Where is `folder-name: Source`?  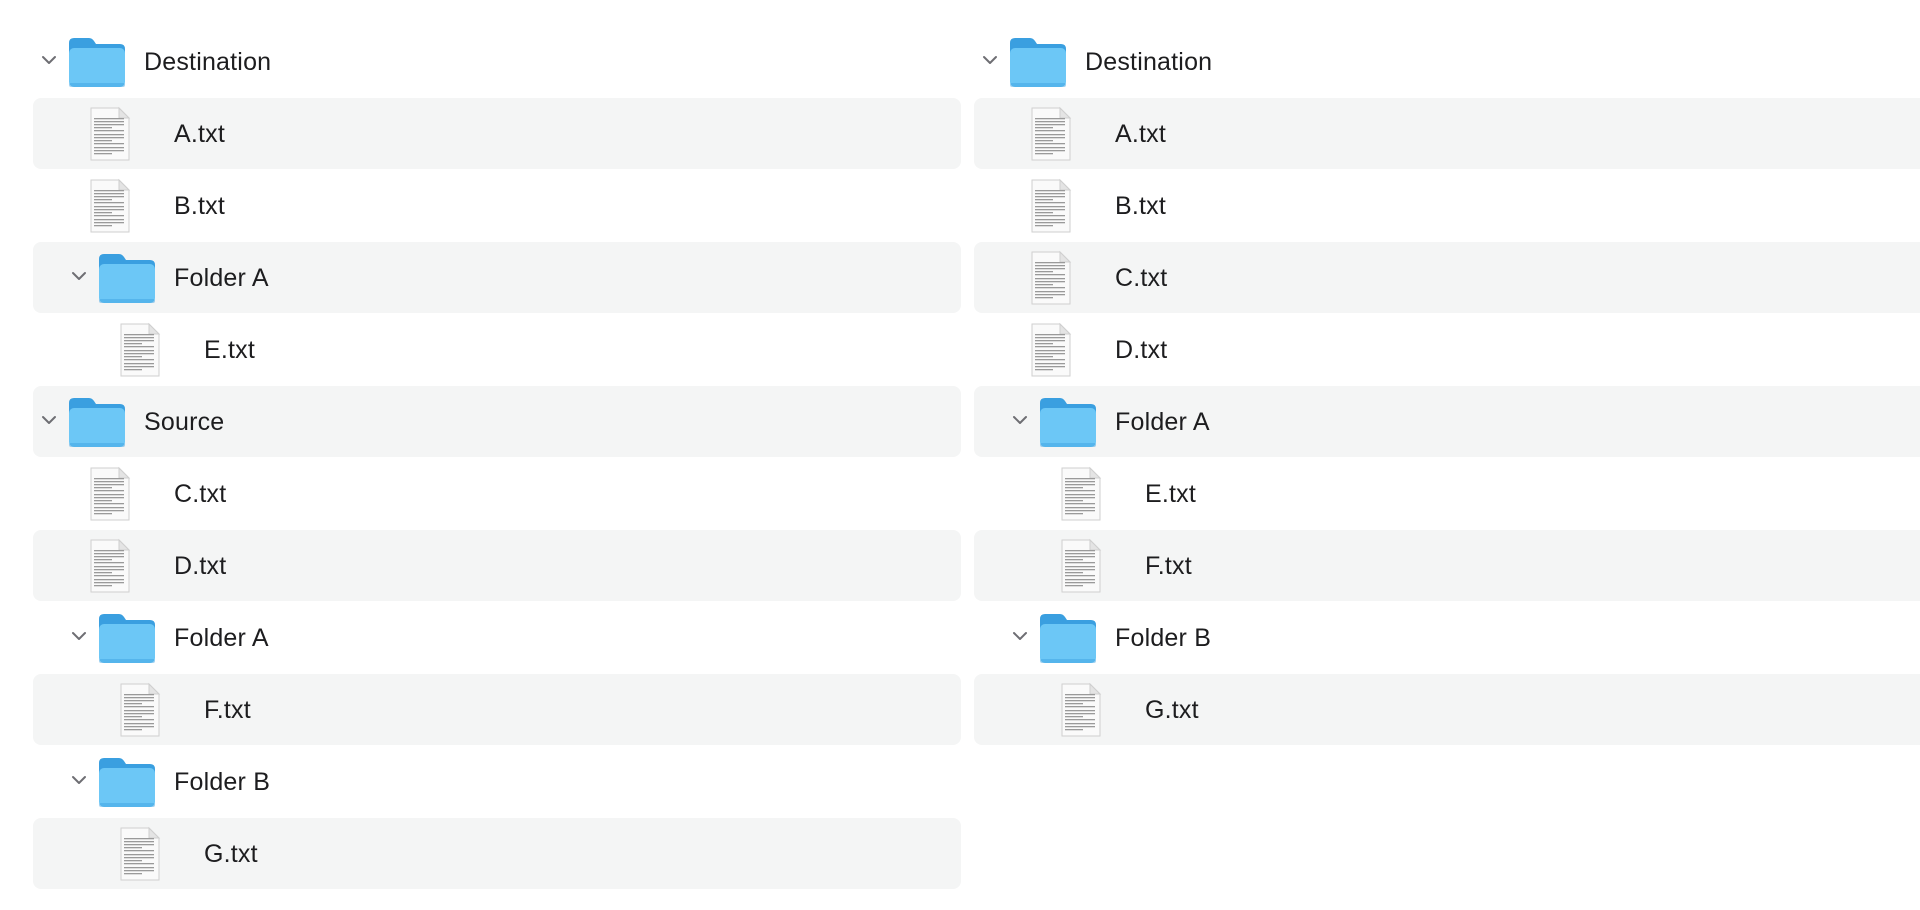
folder-name: Source is located at coordinates (184, 422).